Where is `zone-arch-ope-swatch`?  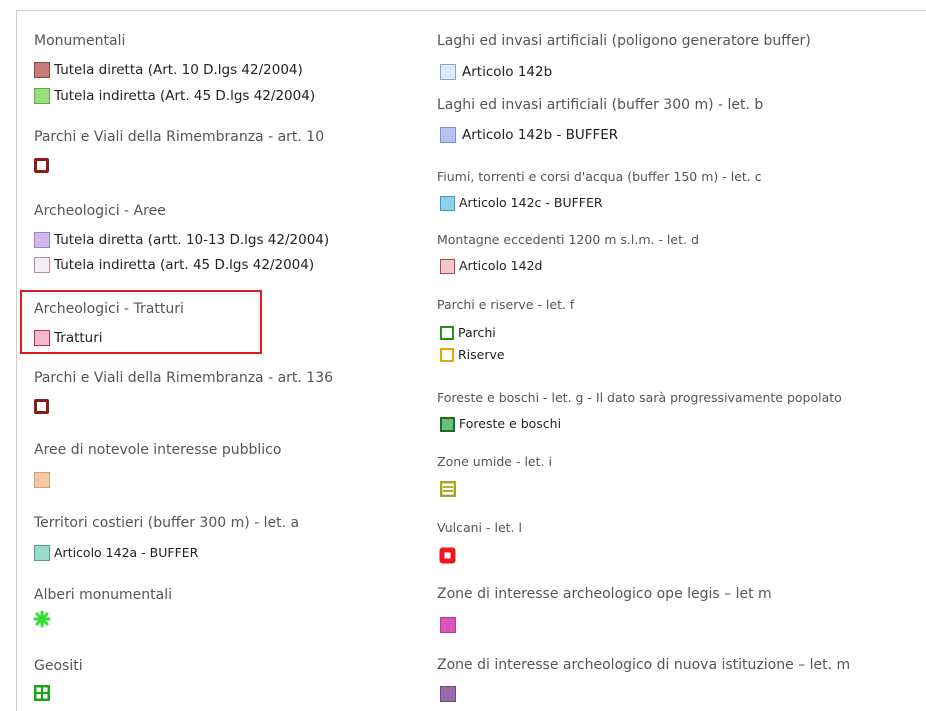 zone-arch-ope-swatch is located at coordinates (448, 625).